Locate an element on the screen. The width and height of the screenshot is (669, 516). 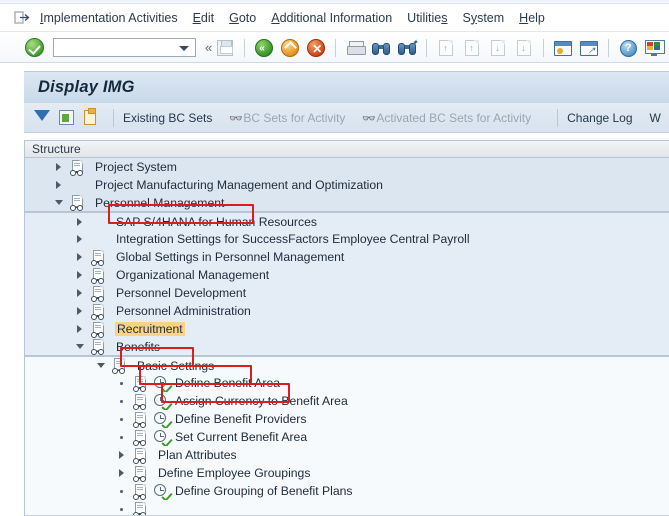
enter-icon is located at coordinates (34, 47).